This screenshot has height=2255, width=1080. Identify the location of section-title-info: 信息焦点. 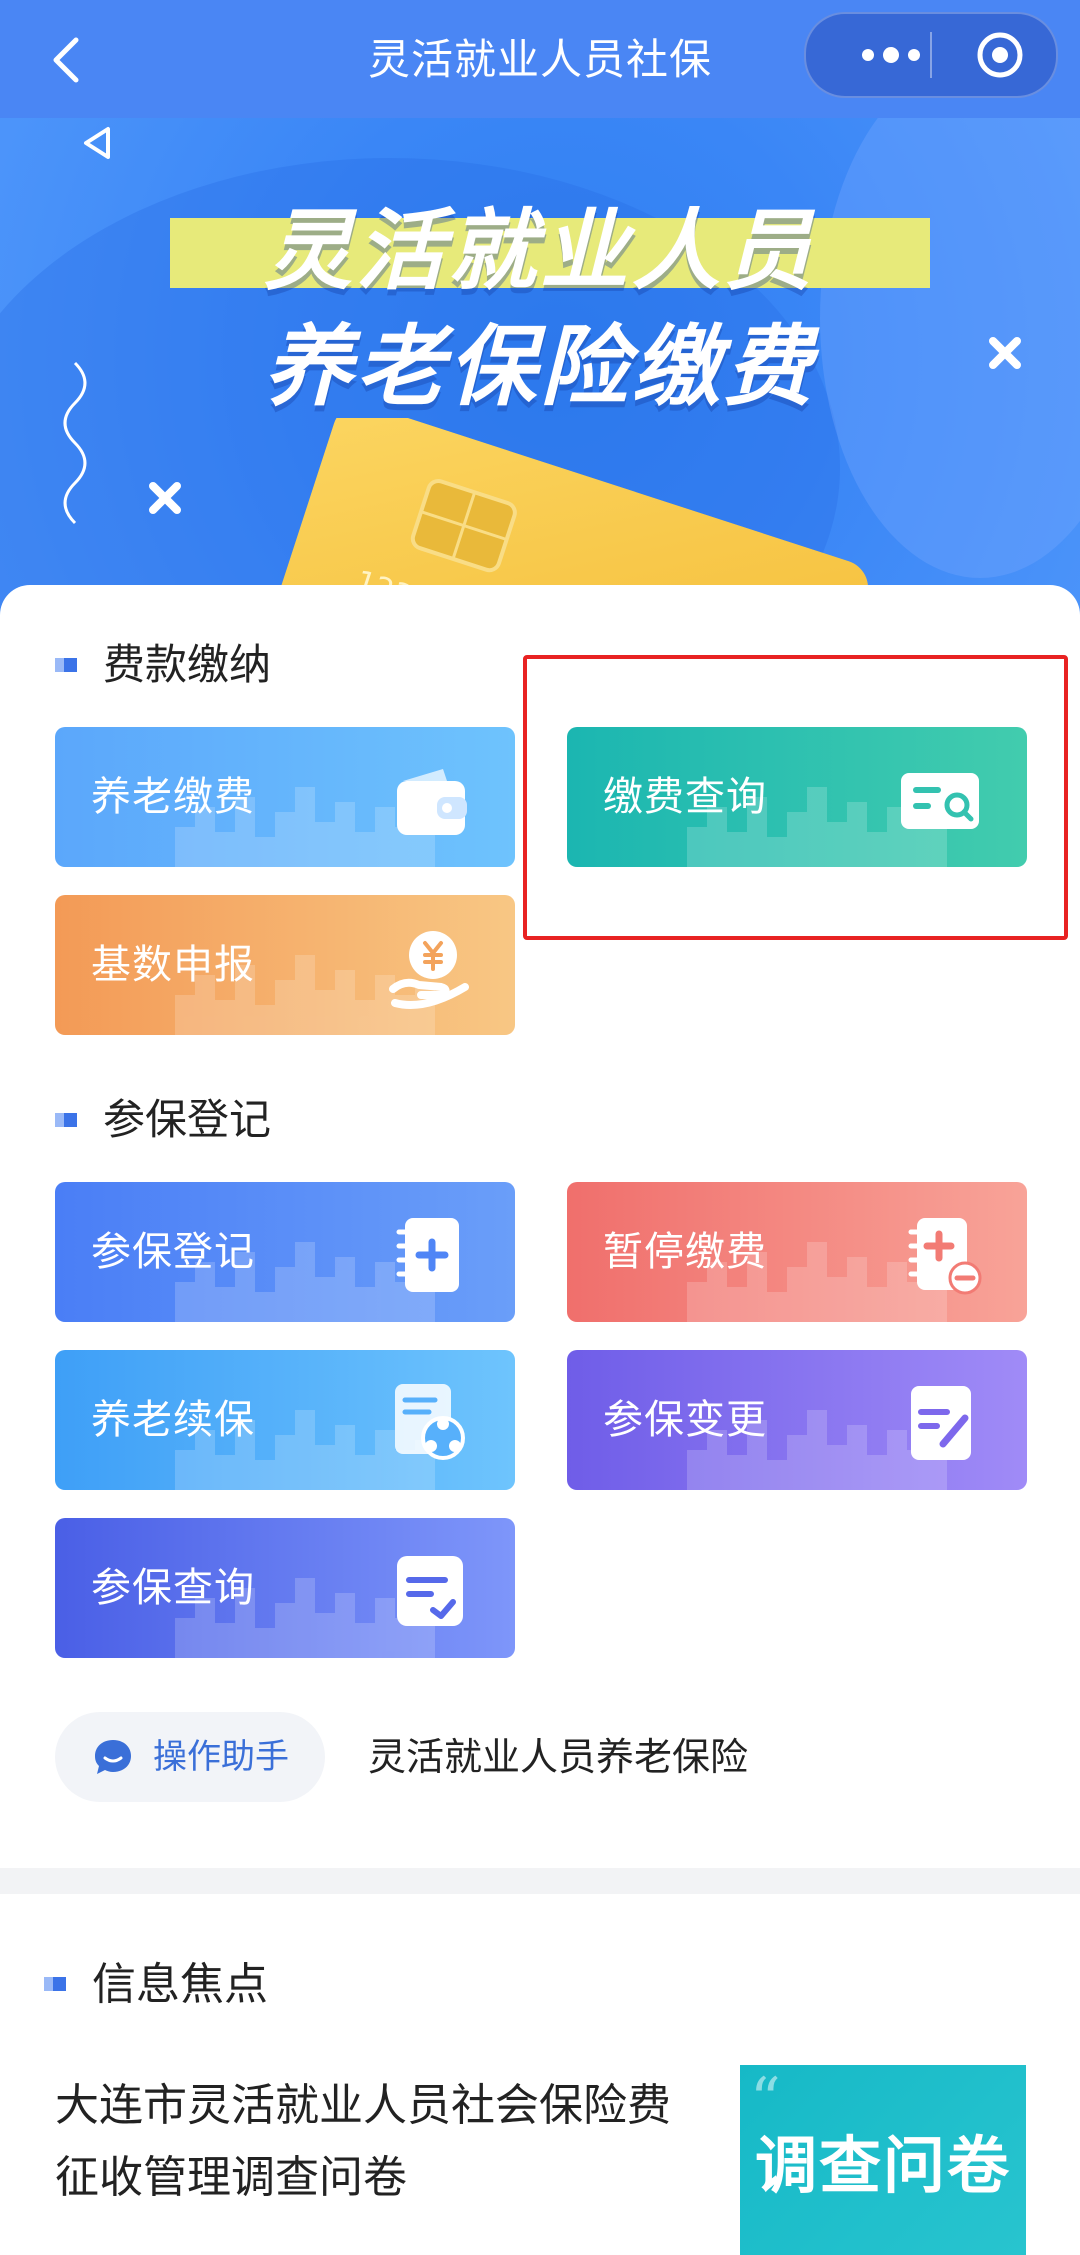
(156, 1985).